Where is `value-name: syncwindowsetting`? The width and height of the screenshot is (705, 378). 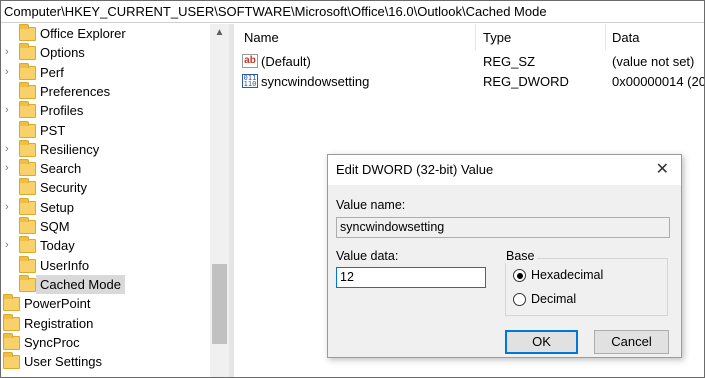
value-name: syncwindowsetting is located at coordinates (315, 81).